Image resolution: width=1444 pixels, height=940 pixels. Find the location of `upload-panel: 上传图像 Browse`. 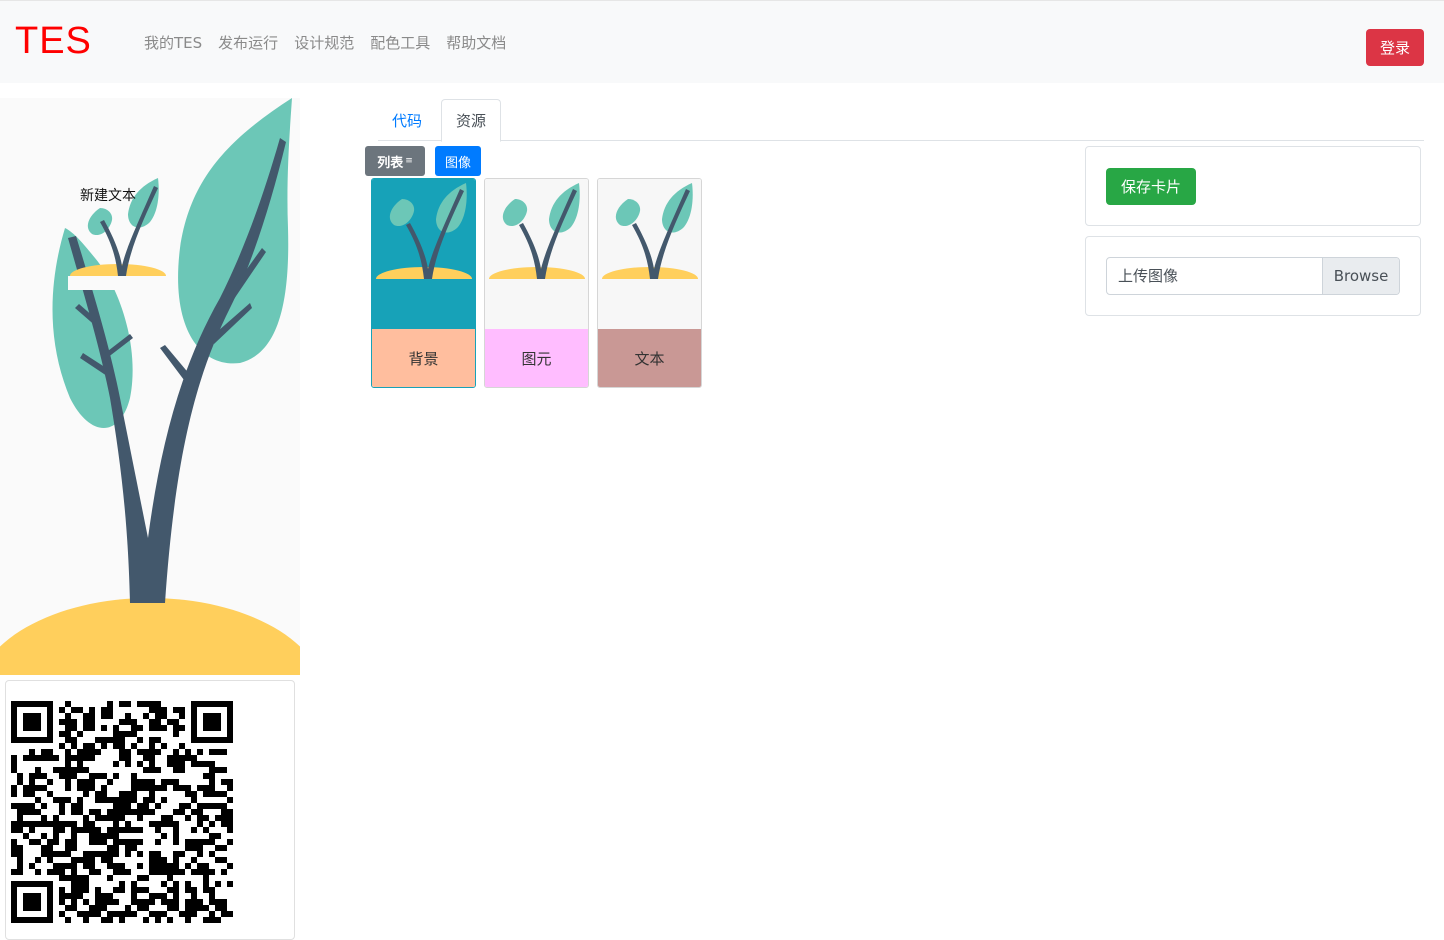

upload-panel: 上传图像 Browse is located at coordinates (1253, 276).